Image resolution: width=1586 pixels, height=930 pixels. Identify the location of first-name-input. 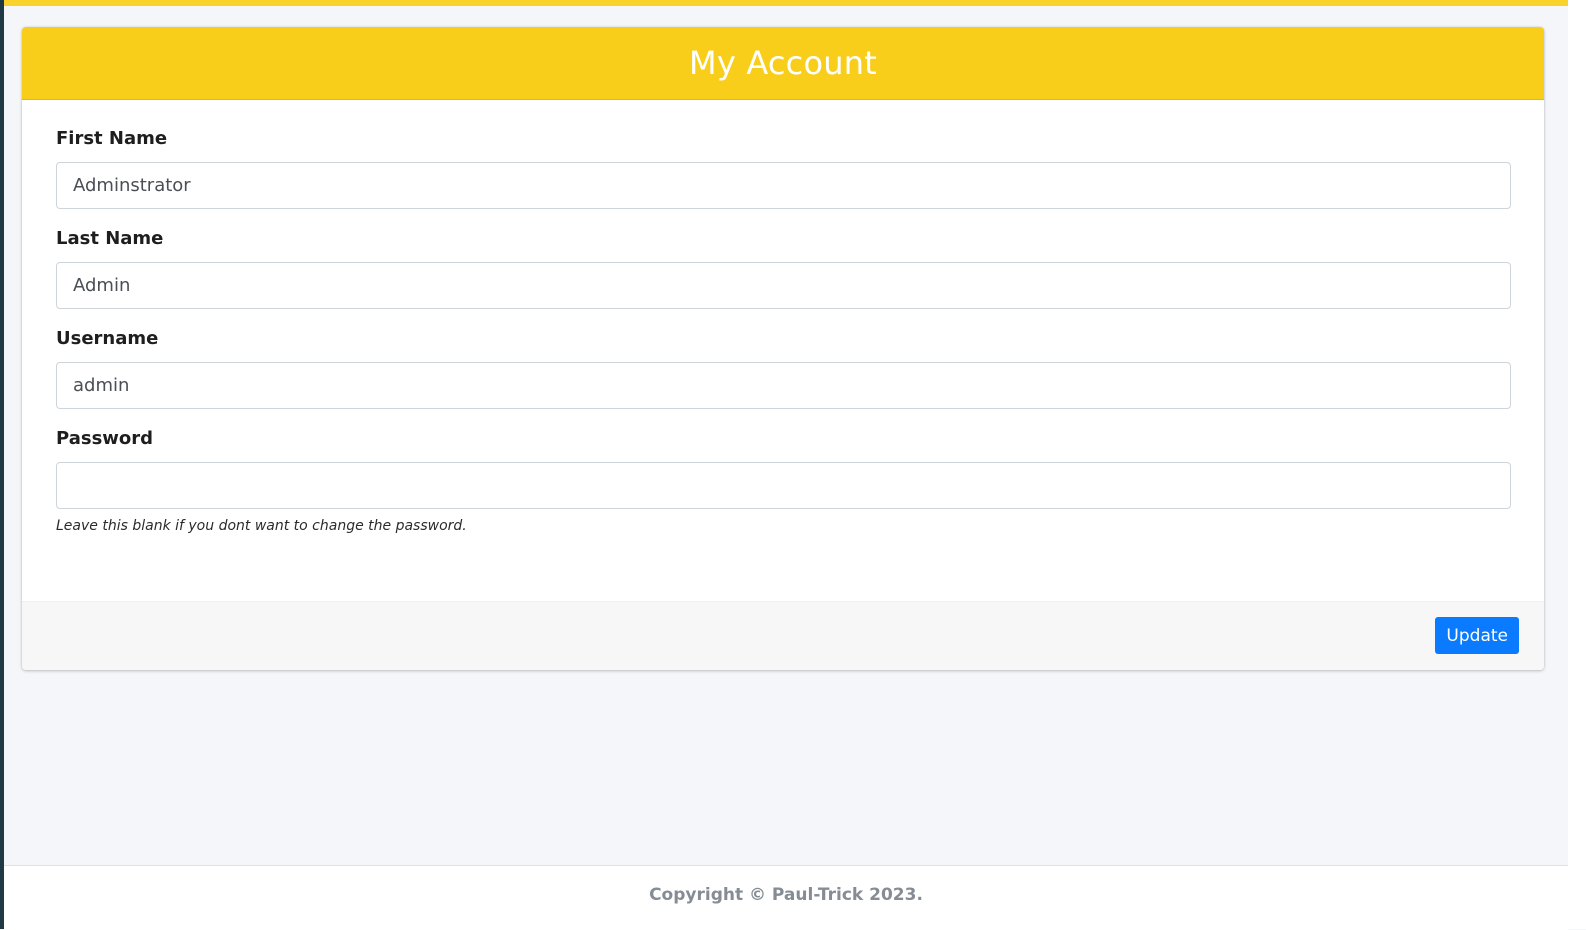
(783, 185).